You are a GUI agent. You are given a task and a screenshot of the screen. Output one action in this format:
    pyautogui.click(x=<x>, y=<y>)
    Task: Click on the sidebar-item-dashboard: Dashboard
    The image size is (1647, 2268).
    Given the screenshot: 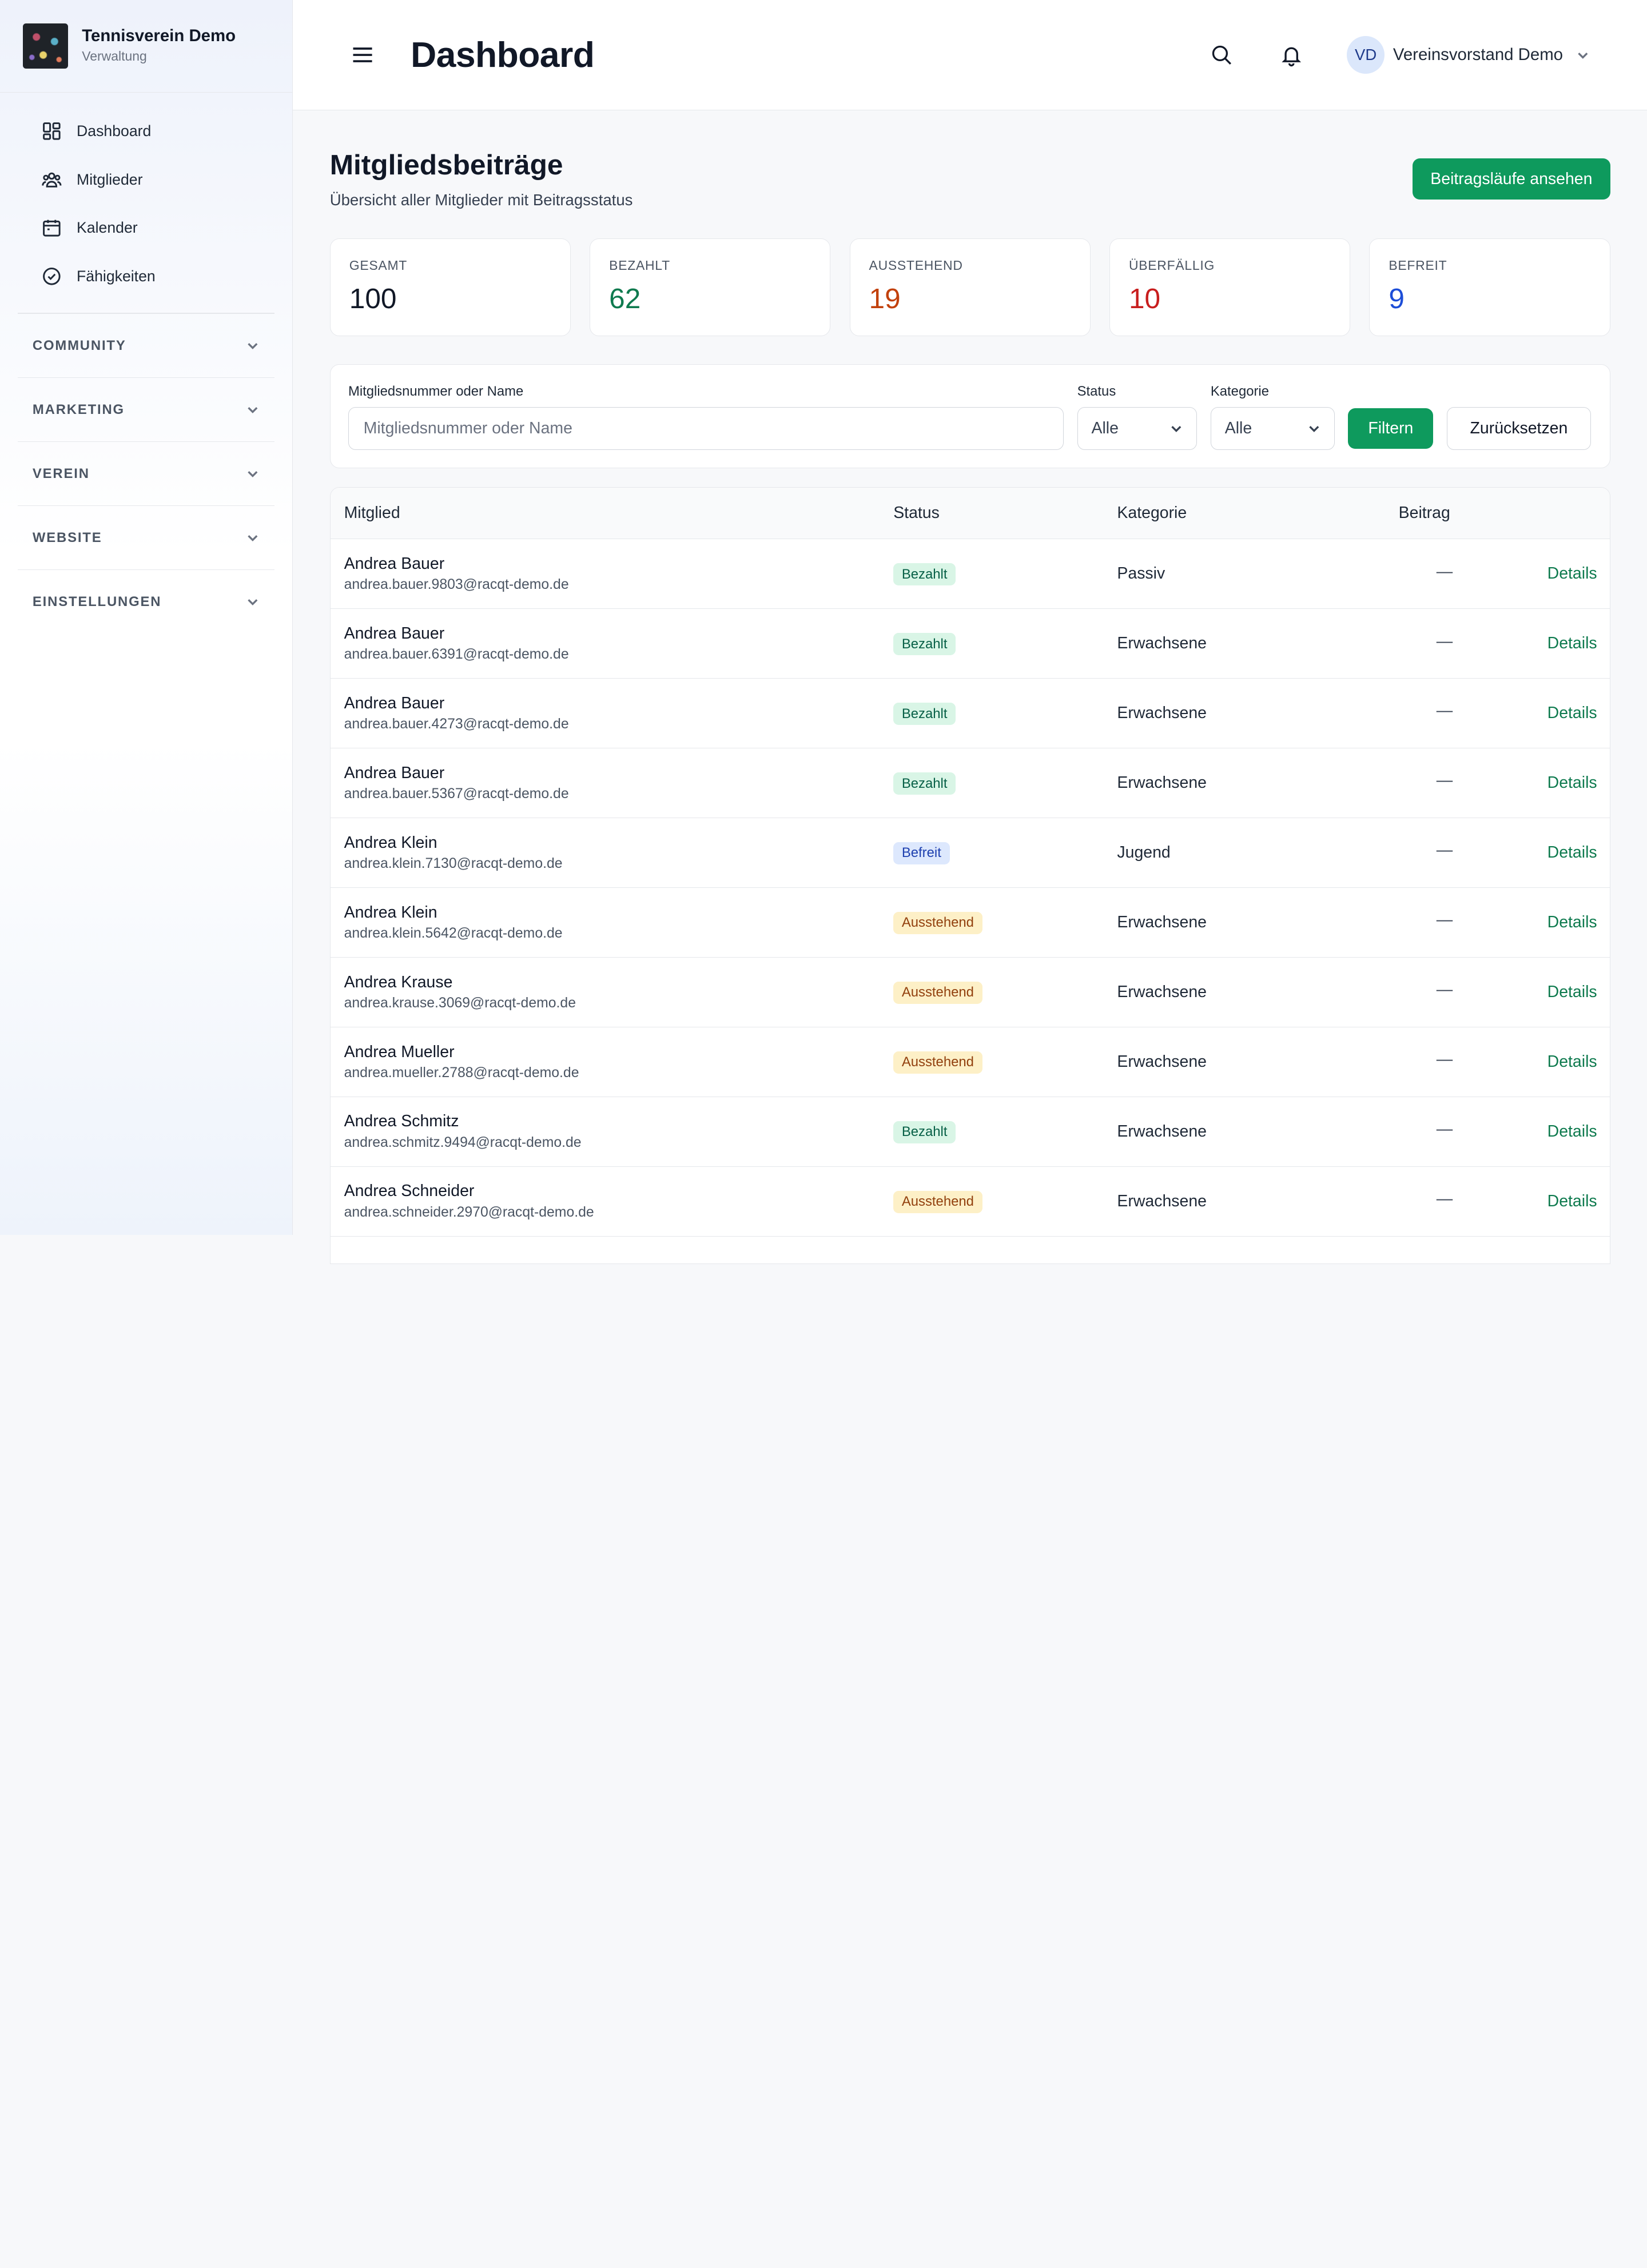 What is the action you would take?
    pyautogui.click(x=146, y=131)
    